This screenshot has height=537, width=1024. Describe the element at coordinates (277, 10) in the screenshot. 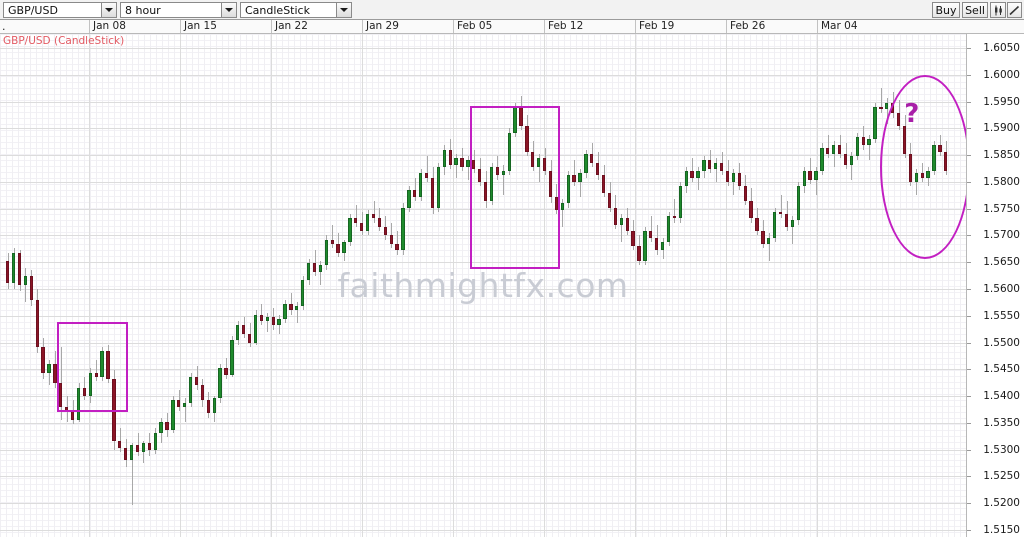

I see `chart-type-dropdown-value: CandleStick` at that location.